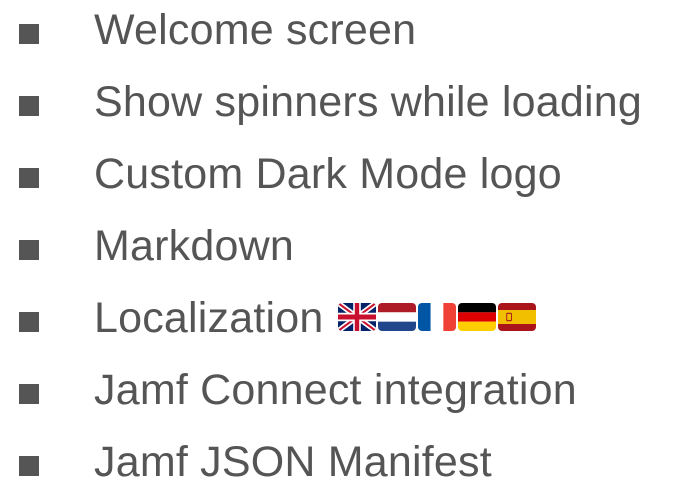 The height and width of the screenshot is (501, 692). What do you see at coordinates (255, 30) in the screenshot?
I see `feature-label: Welcome screen` at bounding box center [255, 30].